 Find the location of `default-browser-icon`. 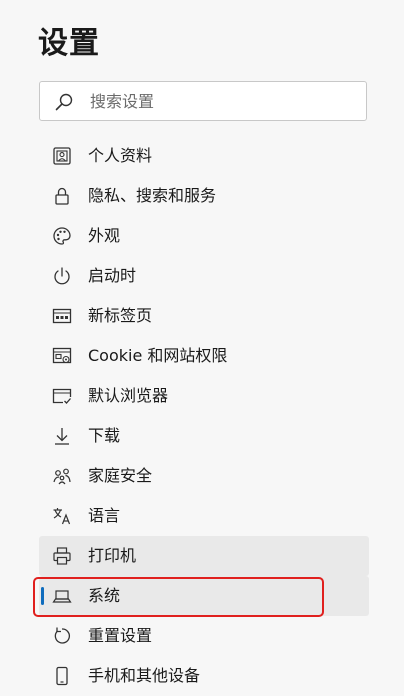

default-browser-icon is located at coordinates (62, 396).